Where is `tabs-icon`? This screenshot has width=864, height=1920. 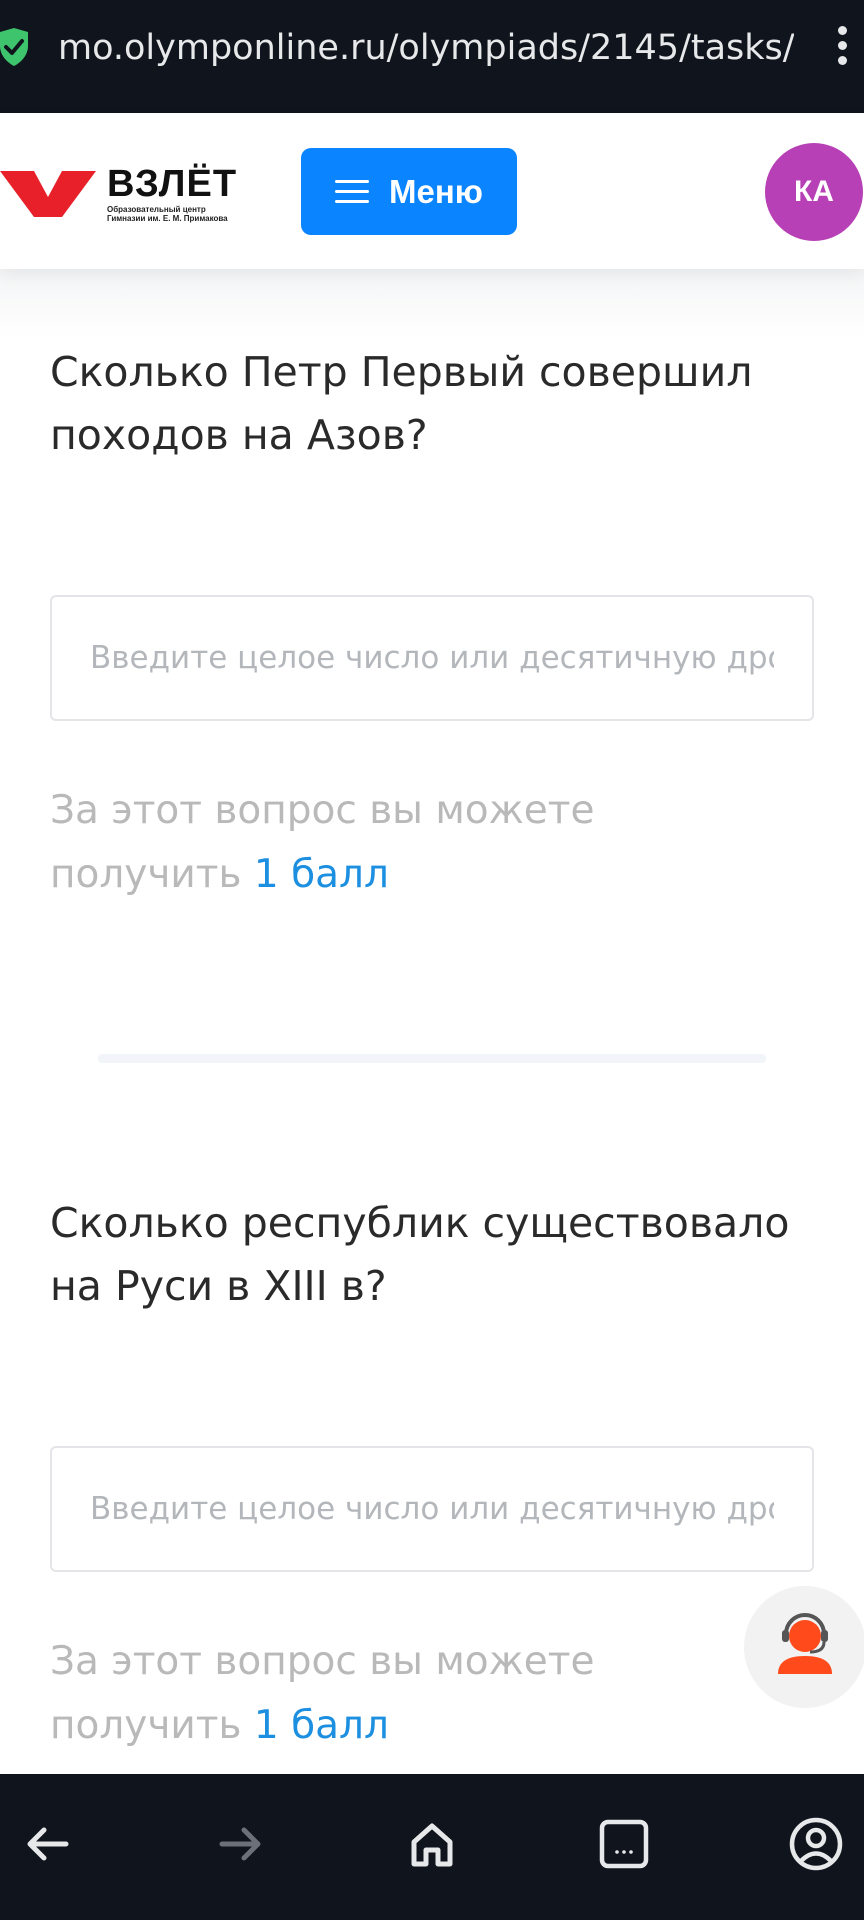 tabs-icon is located at coordinates (624, 1844).